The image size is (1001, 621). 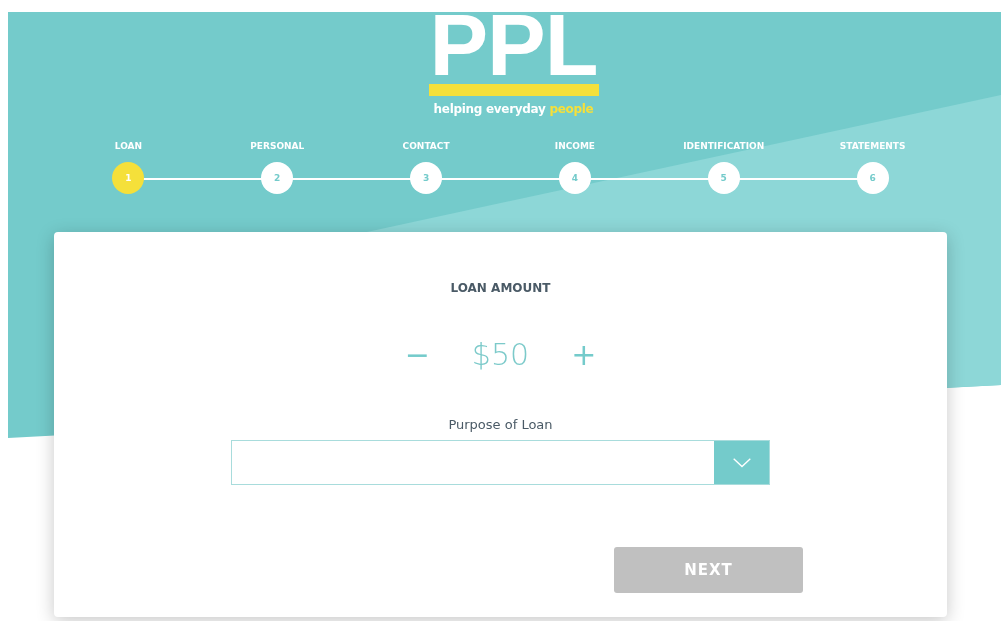 I want to click on purpose-label: Purpose of Loan, so click(x=500, y=424).